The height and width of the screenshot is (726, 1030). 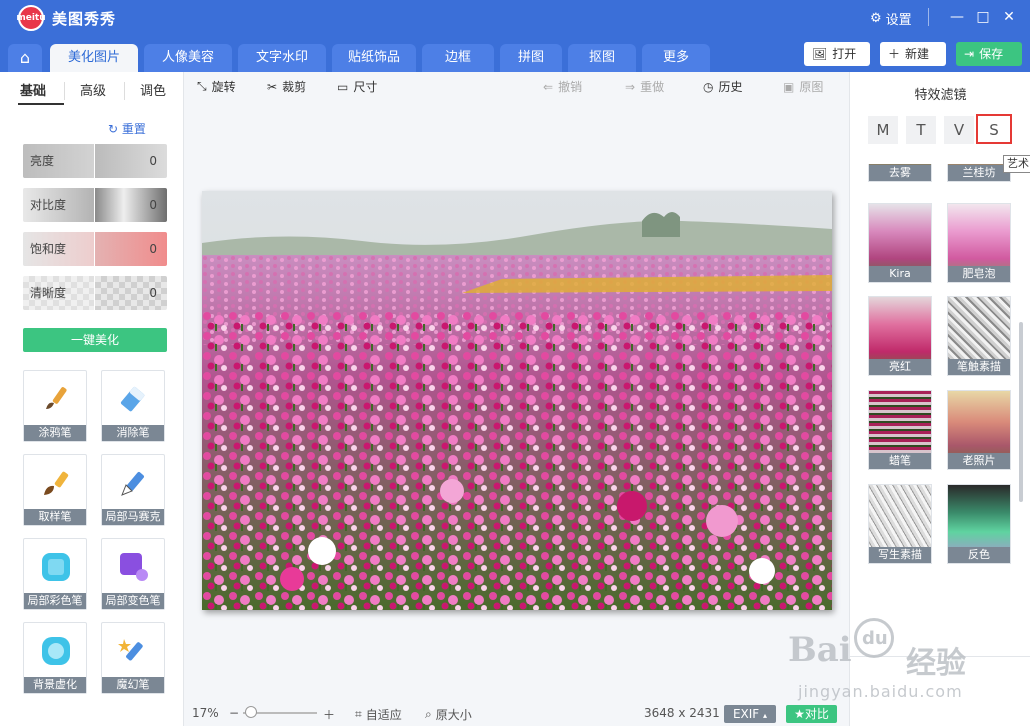 I want to click on filter-dehaze: 去雾, so click(x=900, y=173).